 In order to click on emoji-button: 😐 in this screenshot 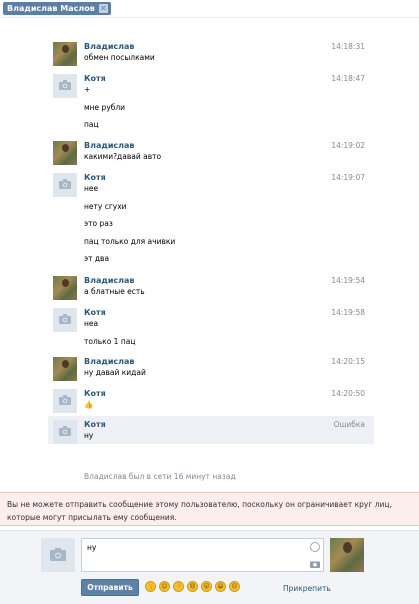, I will do `click(234, 586)`.